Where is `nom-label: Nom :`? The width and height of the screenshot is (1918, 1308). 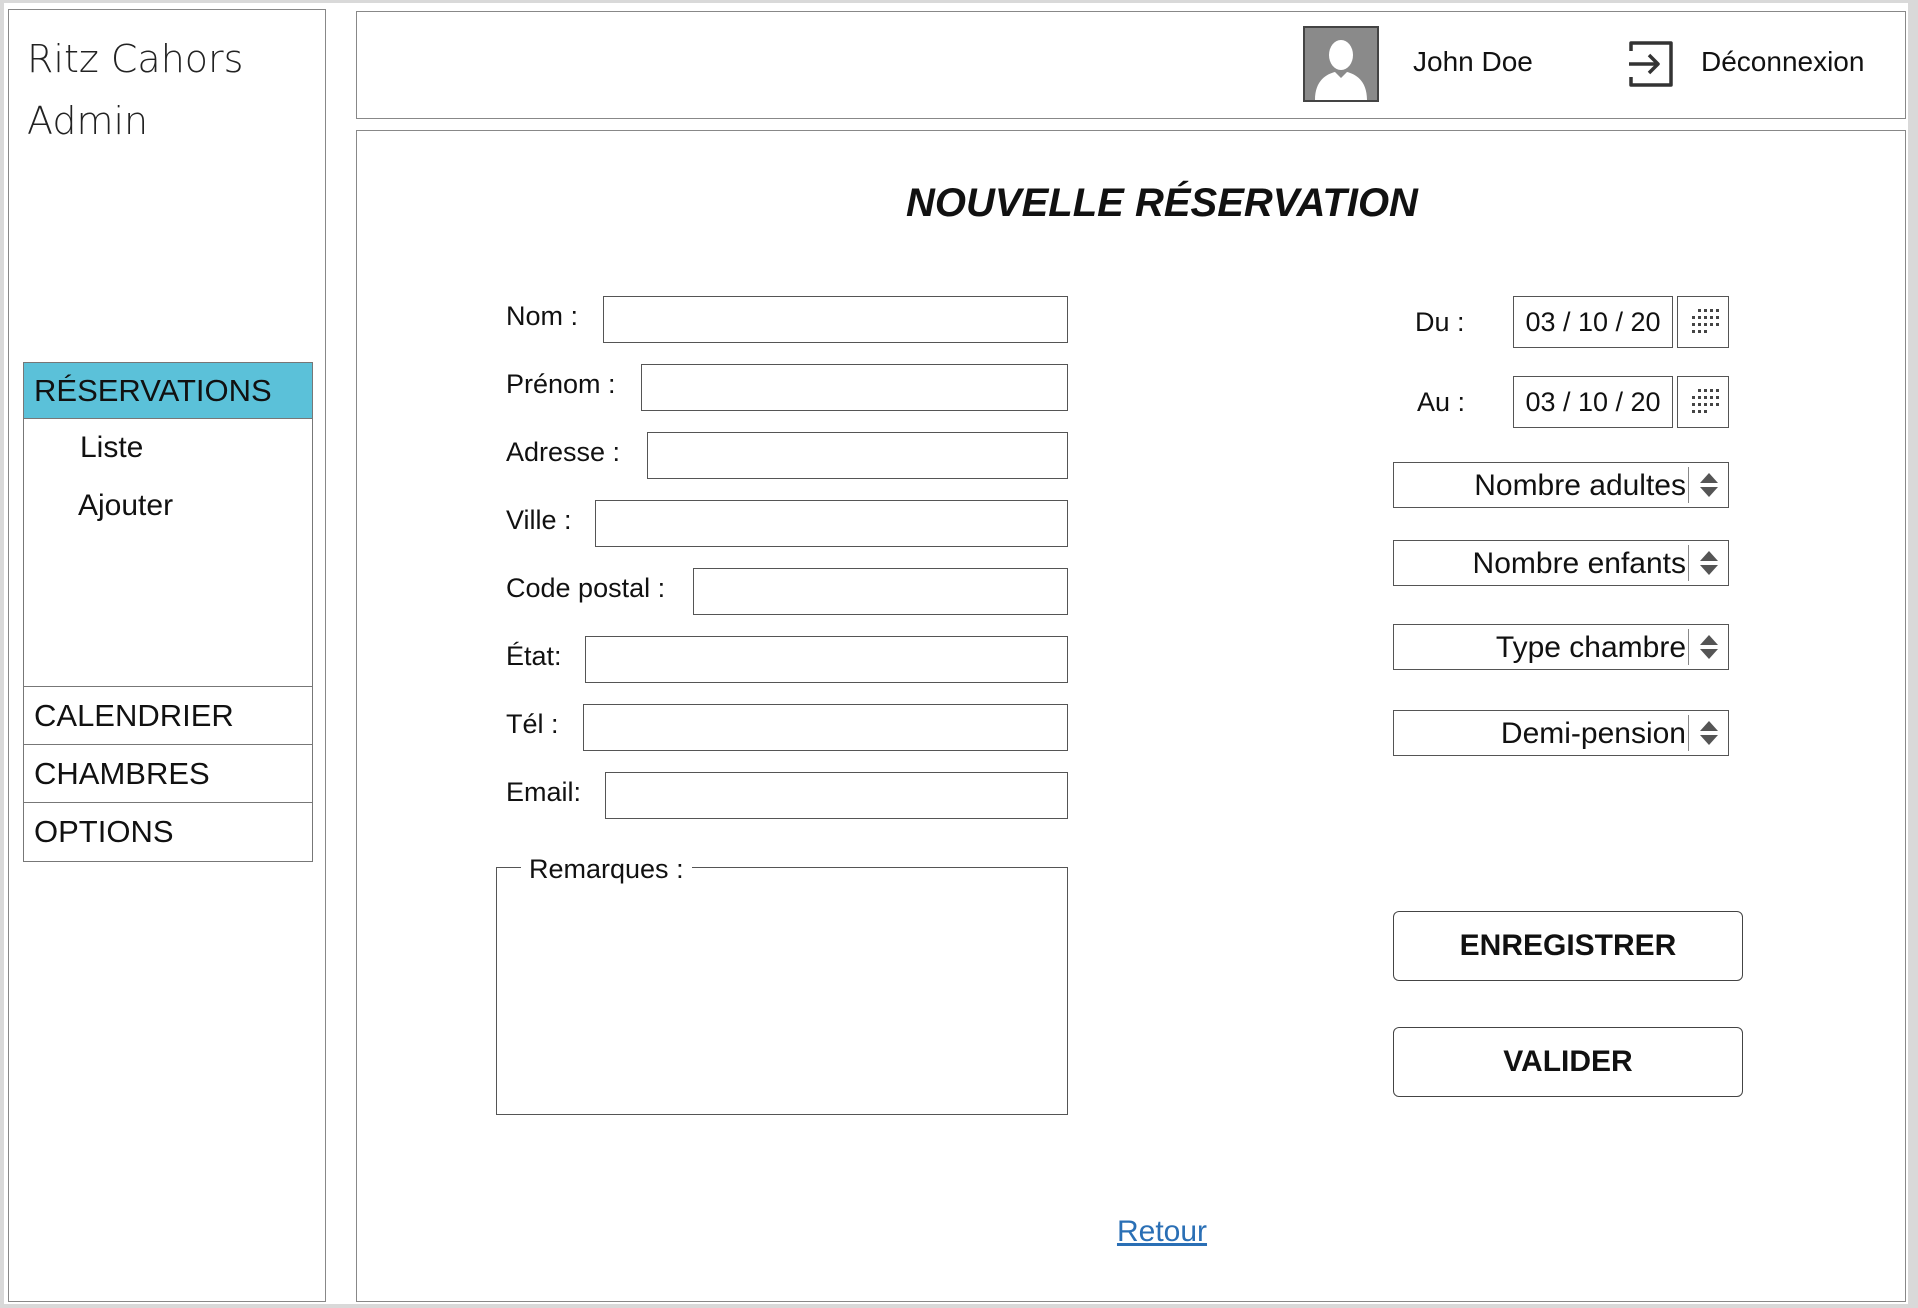 nom-label: Nom : is located at coordinates (542, 316).